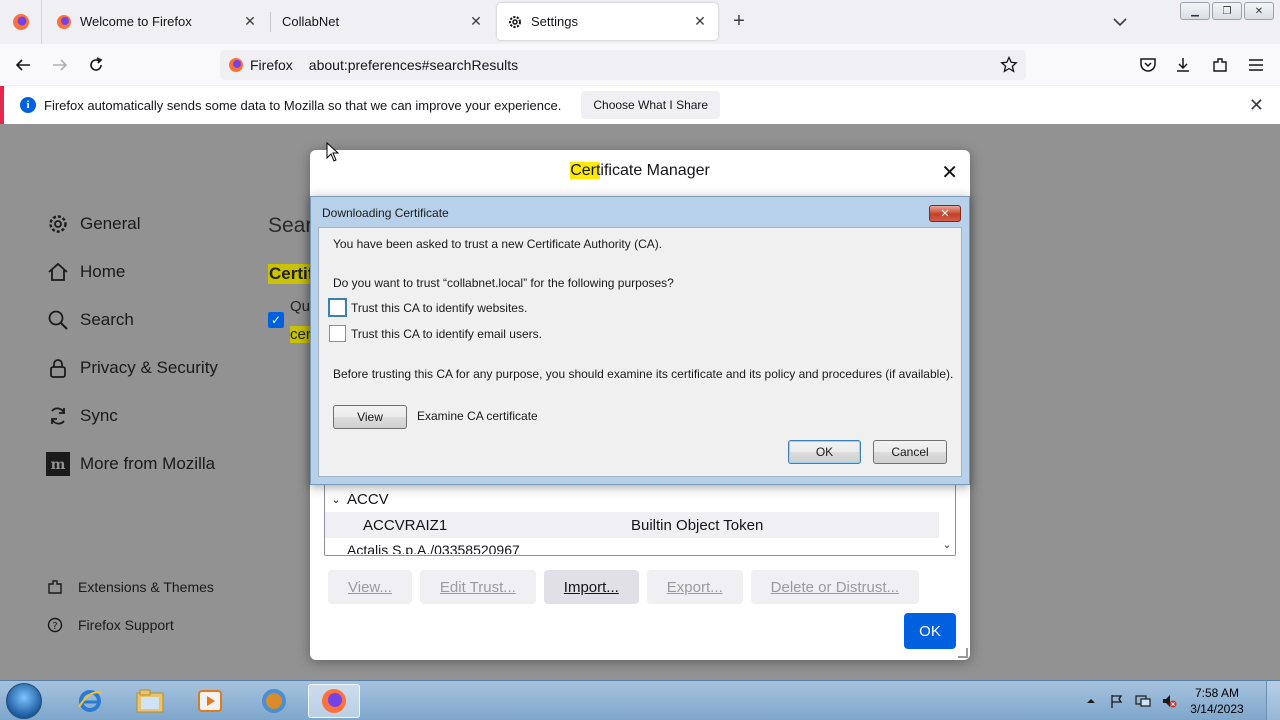 The image size is (1280, 720). I want to click on identity-label: Firefox, so click(271, 65).